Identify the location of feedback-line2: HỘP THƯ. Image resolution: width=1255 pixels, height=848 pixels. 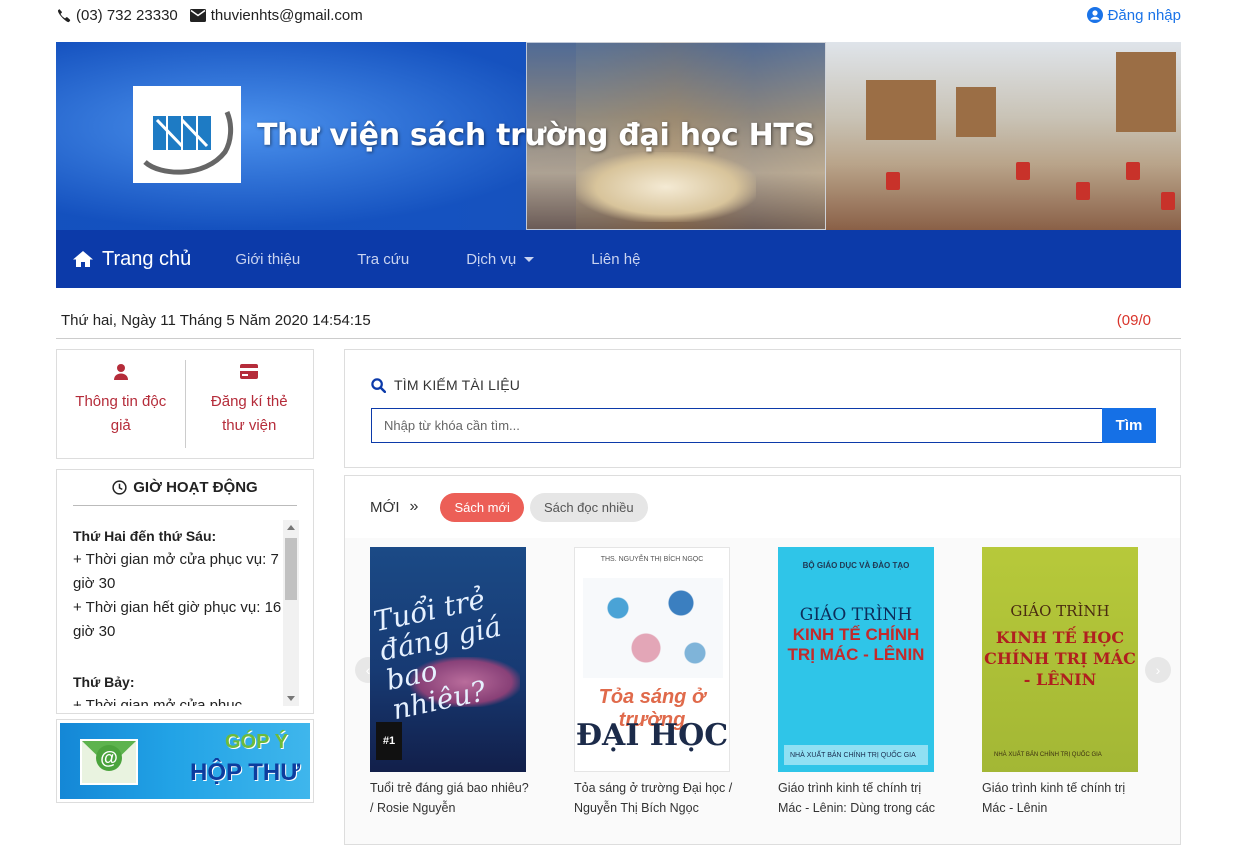
(245, 772).